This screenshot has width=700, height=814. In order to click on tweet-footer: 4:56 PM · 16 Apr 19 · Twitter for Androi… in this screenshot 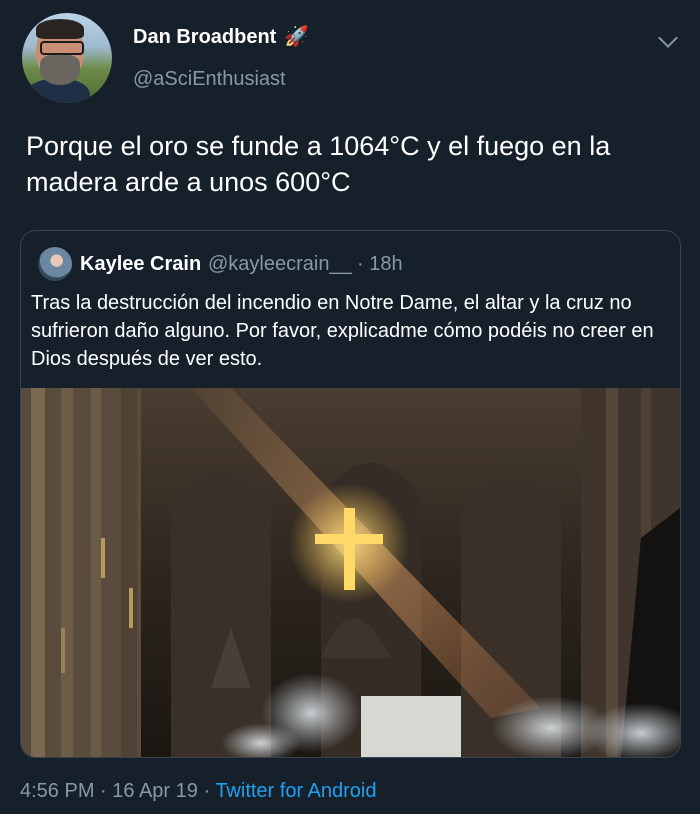, I will do `click(198, 791)`.